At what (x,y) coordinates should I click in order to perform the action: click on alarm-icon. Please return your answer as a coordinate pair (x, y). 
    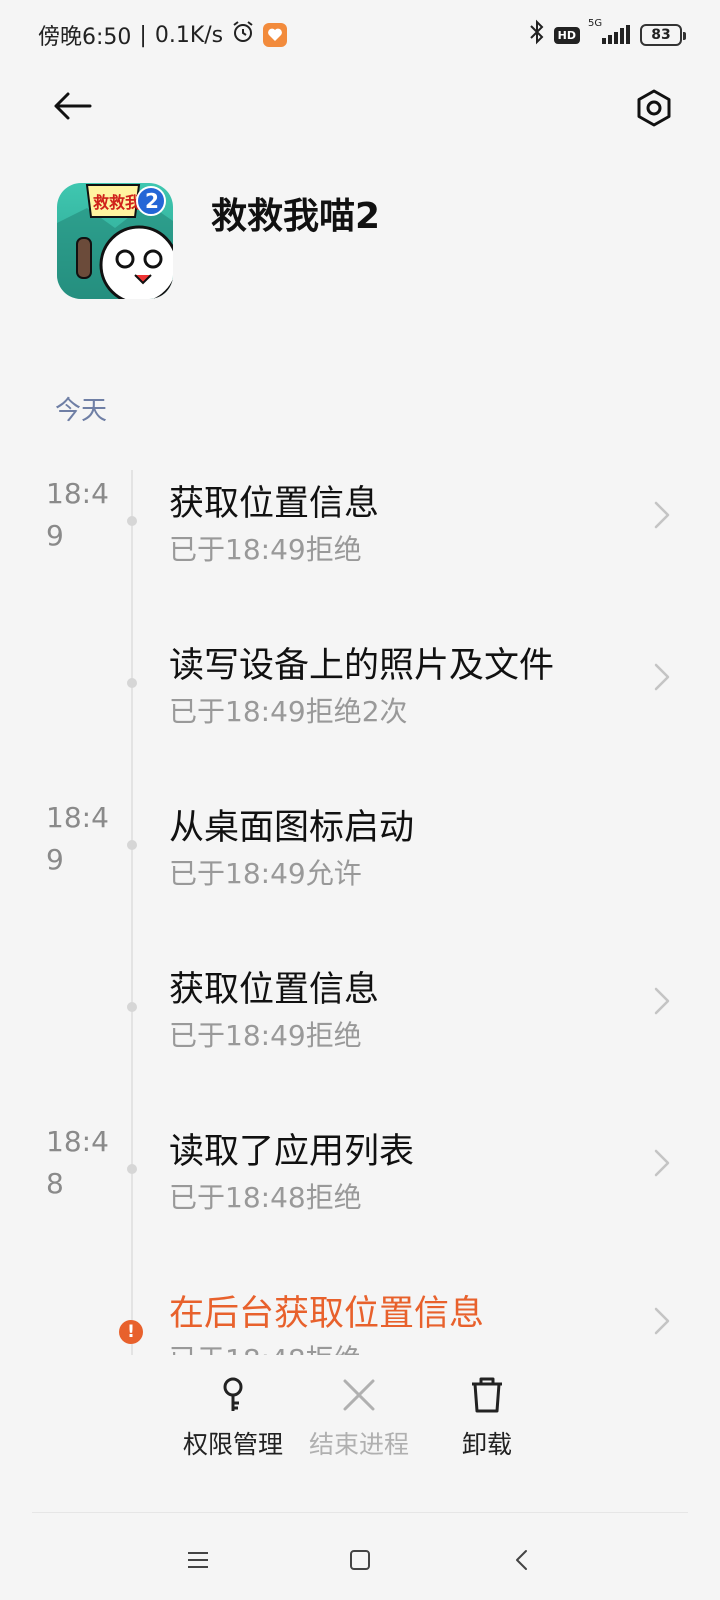
    Looking at the image, I should click on (243, 35).